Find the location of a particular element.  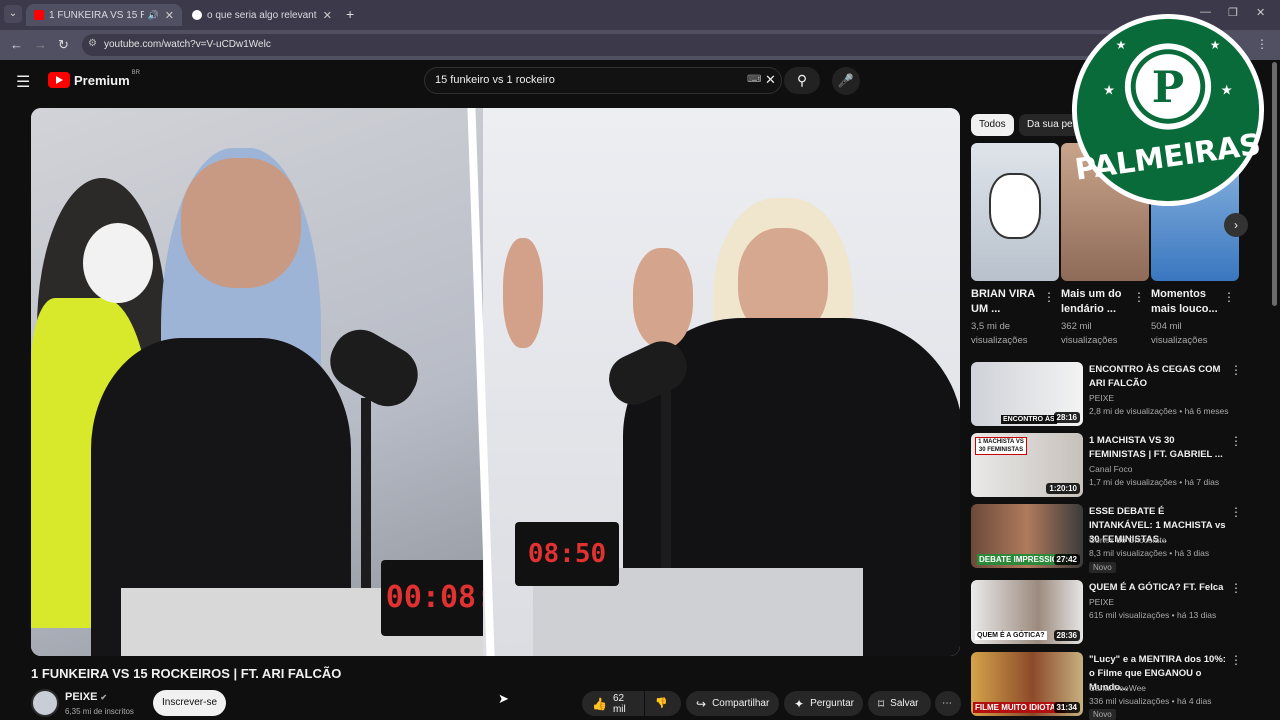

mouse-cursor-icon: ➤ is located at coordinates (503, 698).